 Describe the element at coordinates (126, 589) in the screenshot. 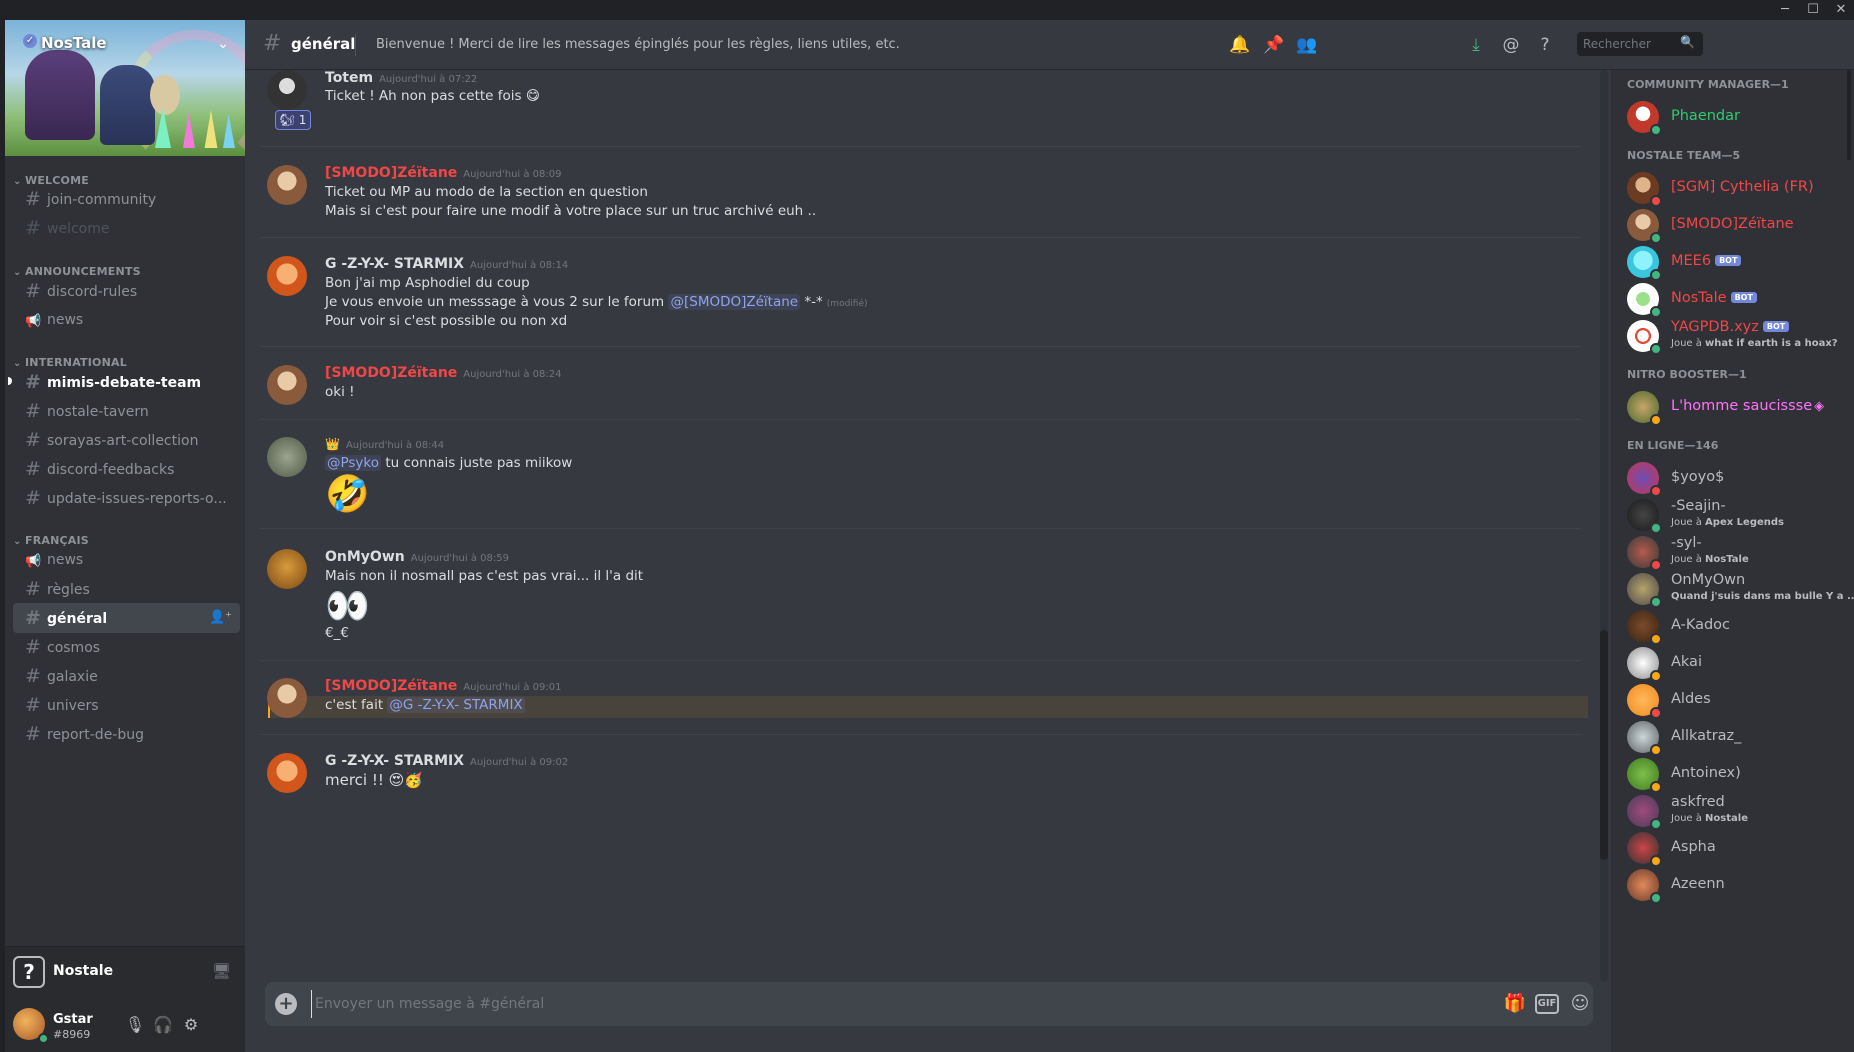

I see `channel-regles: # règles` at that location.